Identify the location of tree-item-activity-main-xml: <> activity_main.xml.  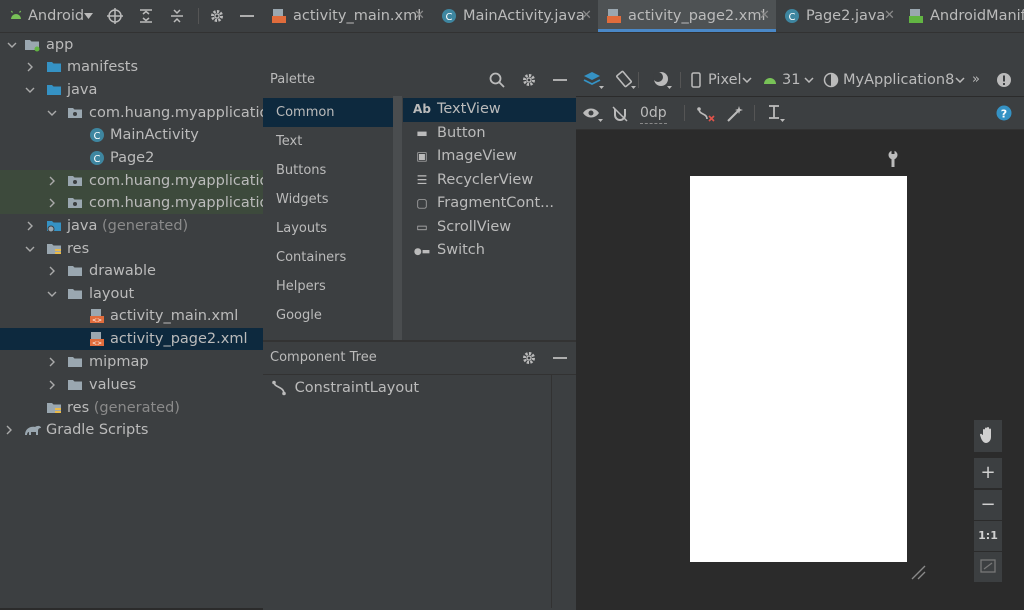
(131, 316).